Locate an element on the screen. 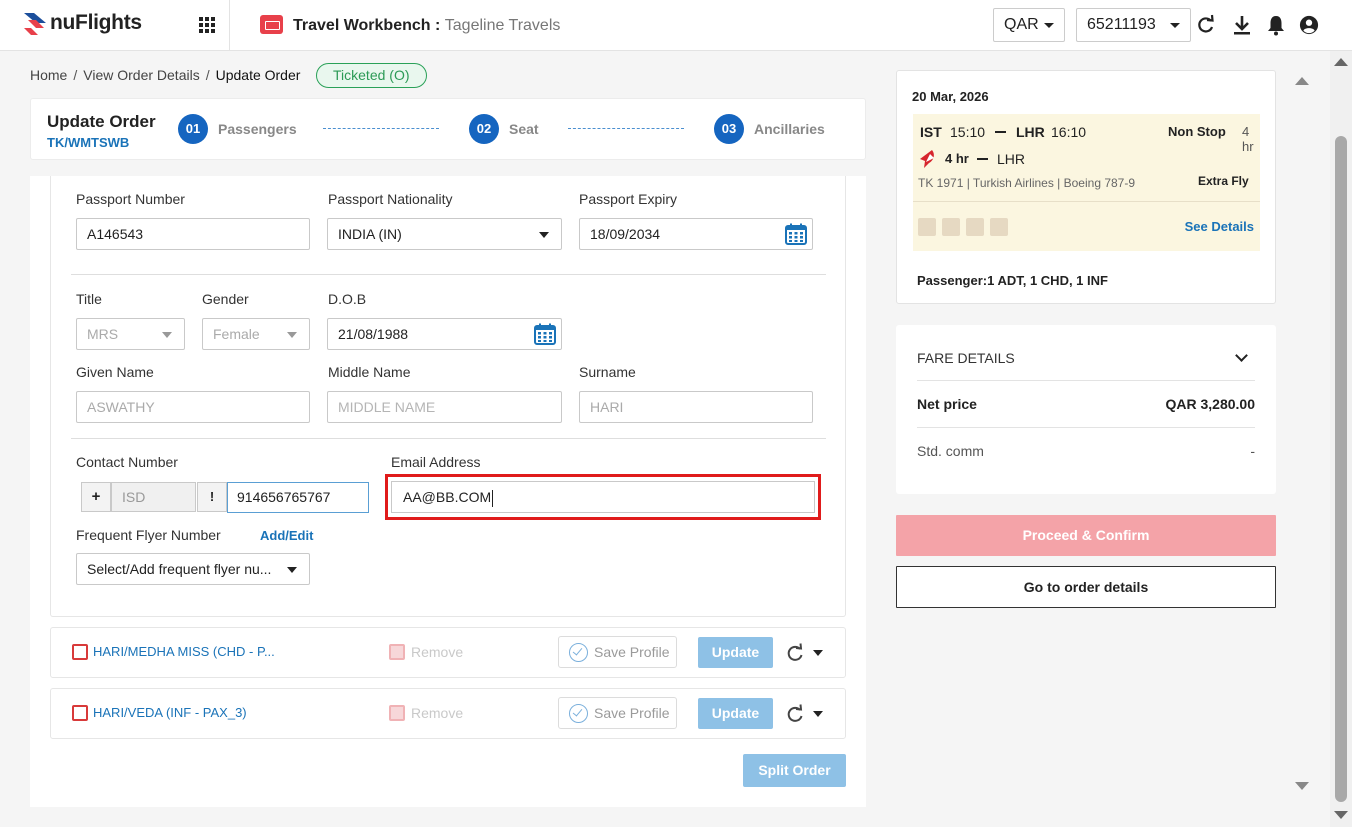 The height and width of the screenshot is (827, 1352). std-comm-value: - is located at coordinates (1252, 451).